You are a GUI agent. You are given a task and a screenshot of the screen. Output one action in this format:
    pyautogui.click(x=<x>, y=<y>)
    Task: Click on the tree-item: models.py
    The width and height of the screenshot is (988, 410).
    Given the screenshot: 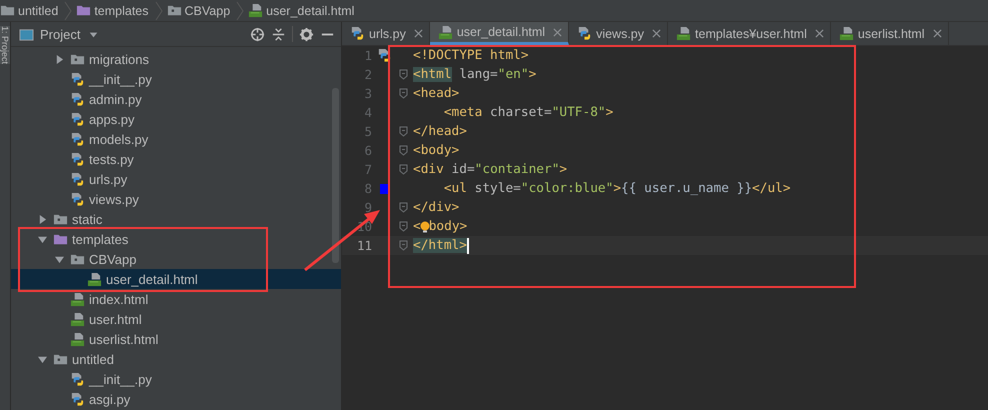 What is the action you would take?
    pyautogui.click(x=176, y=139)
    